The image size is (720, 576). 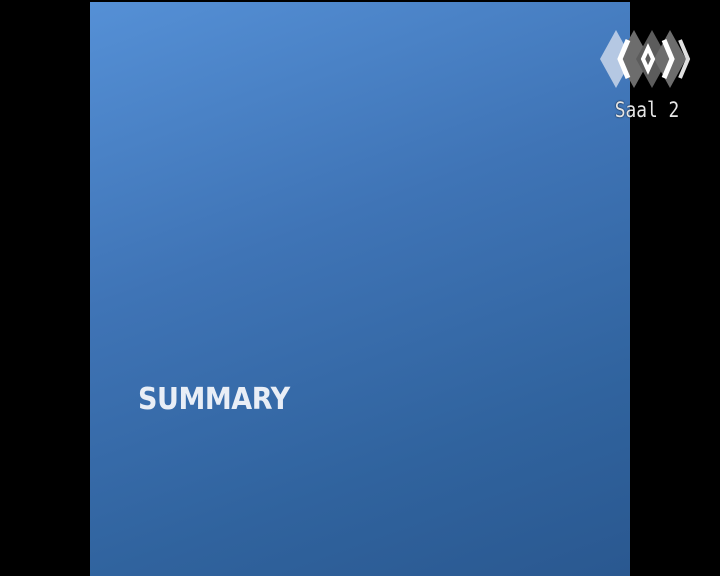 What do you see at coordinates (647, 110) in the screenshot?
I see `channel-label: Saal 2` at bounding box center [647, 110].